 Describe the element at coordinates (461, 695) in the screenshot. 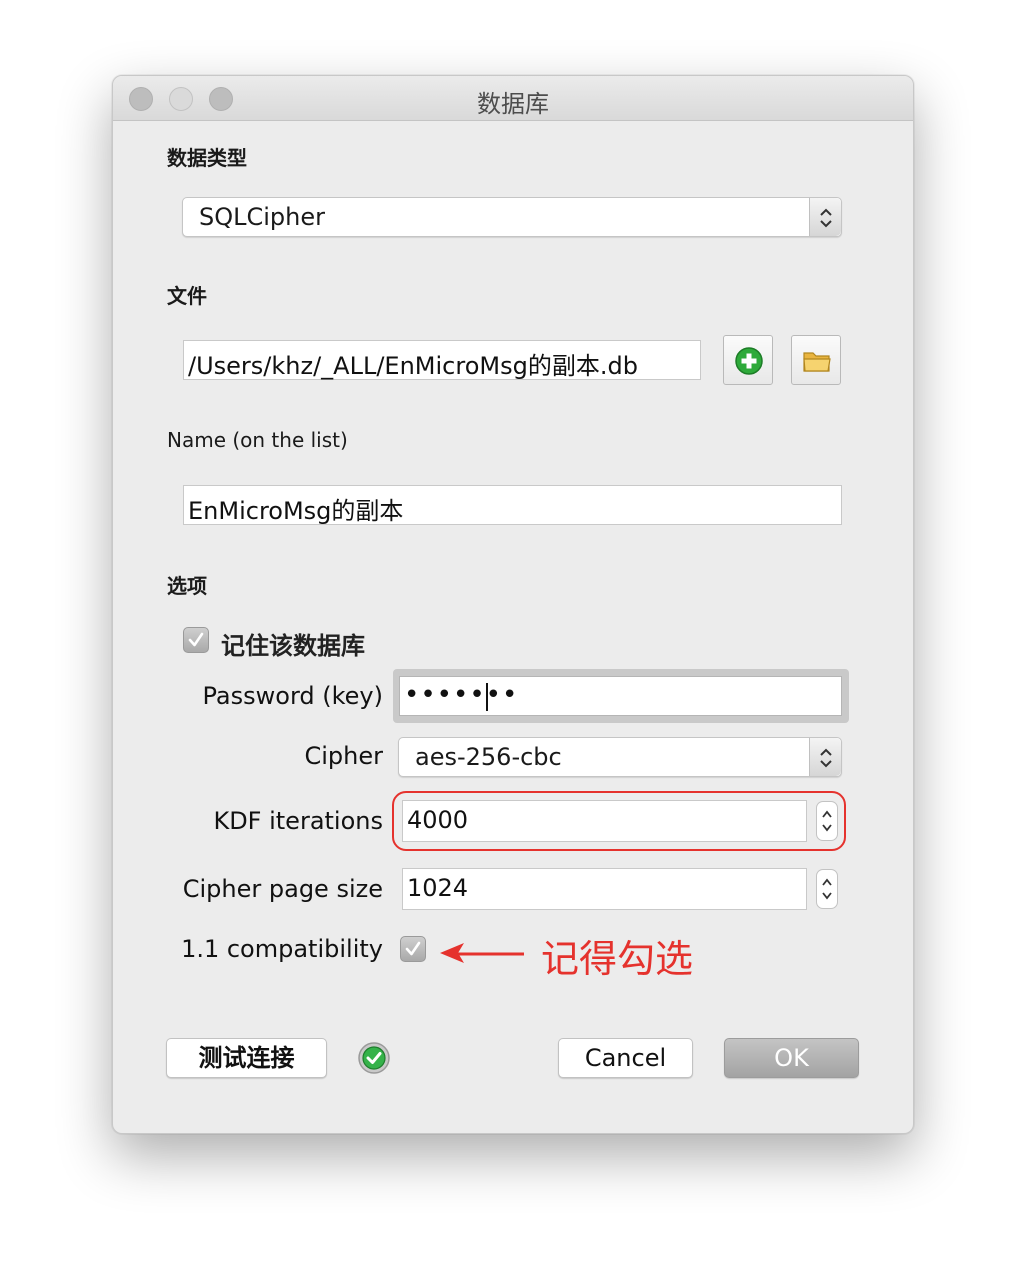

I see `password-value: •••••••` at that location.